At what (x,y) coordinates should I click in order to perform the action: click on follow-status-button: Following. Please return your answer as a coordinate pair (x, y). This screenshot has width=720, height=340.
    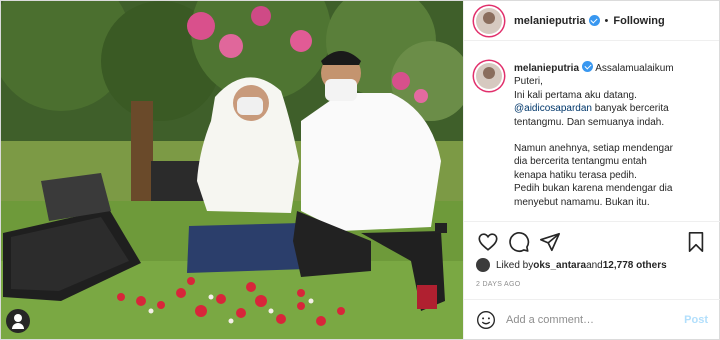
    Looking at the image, I should click on (638, 21).